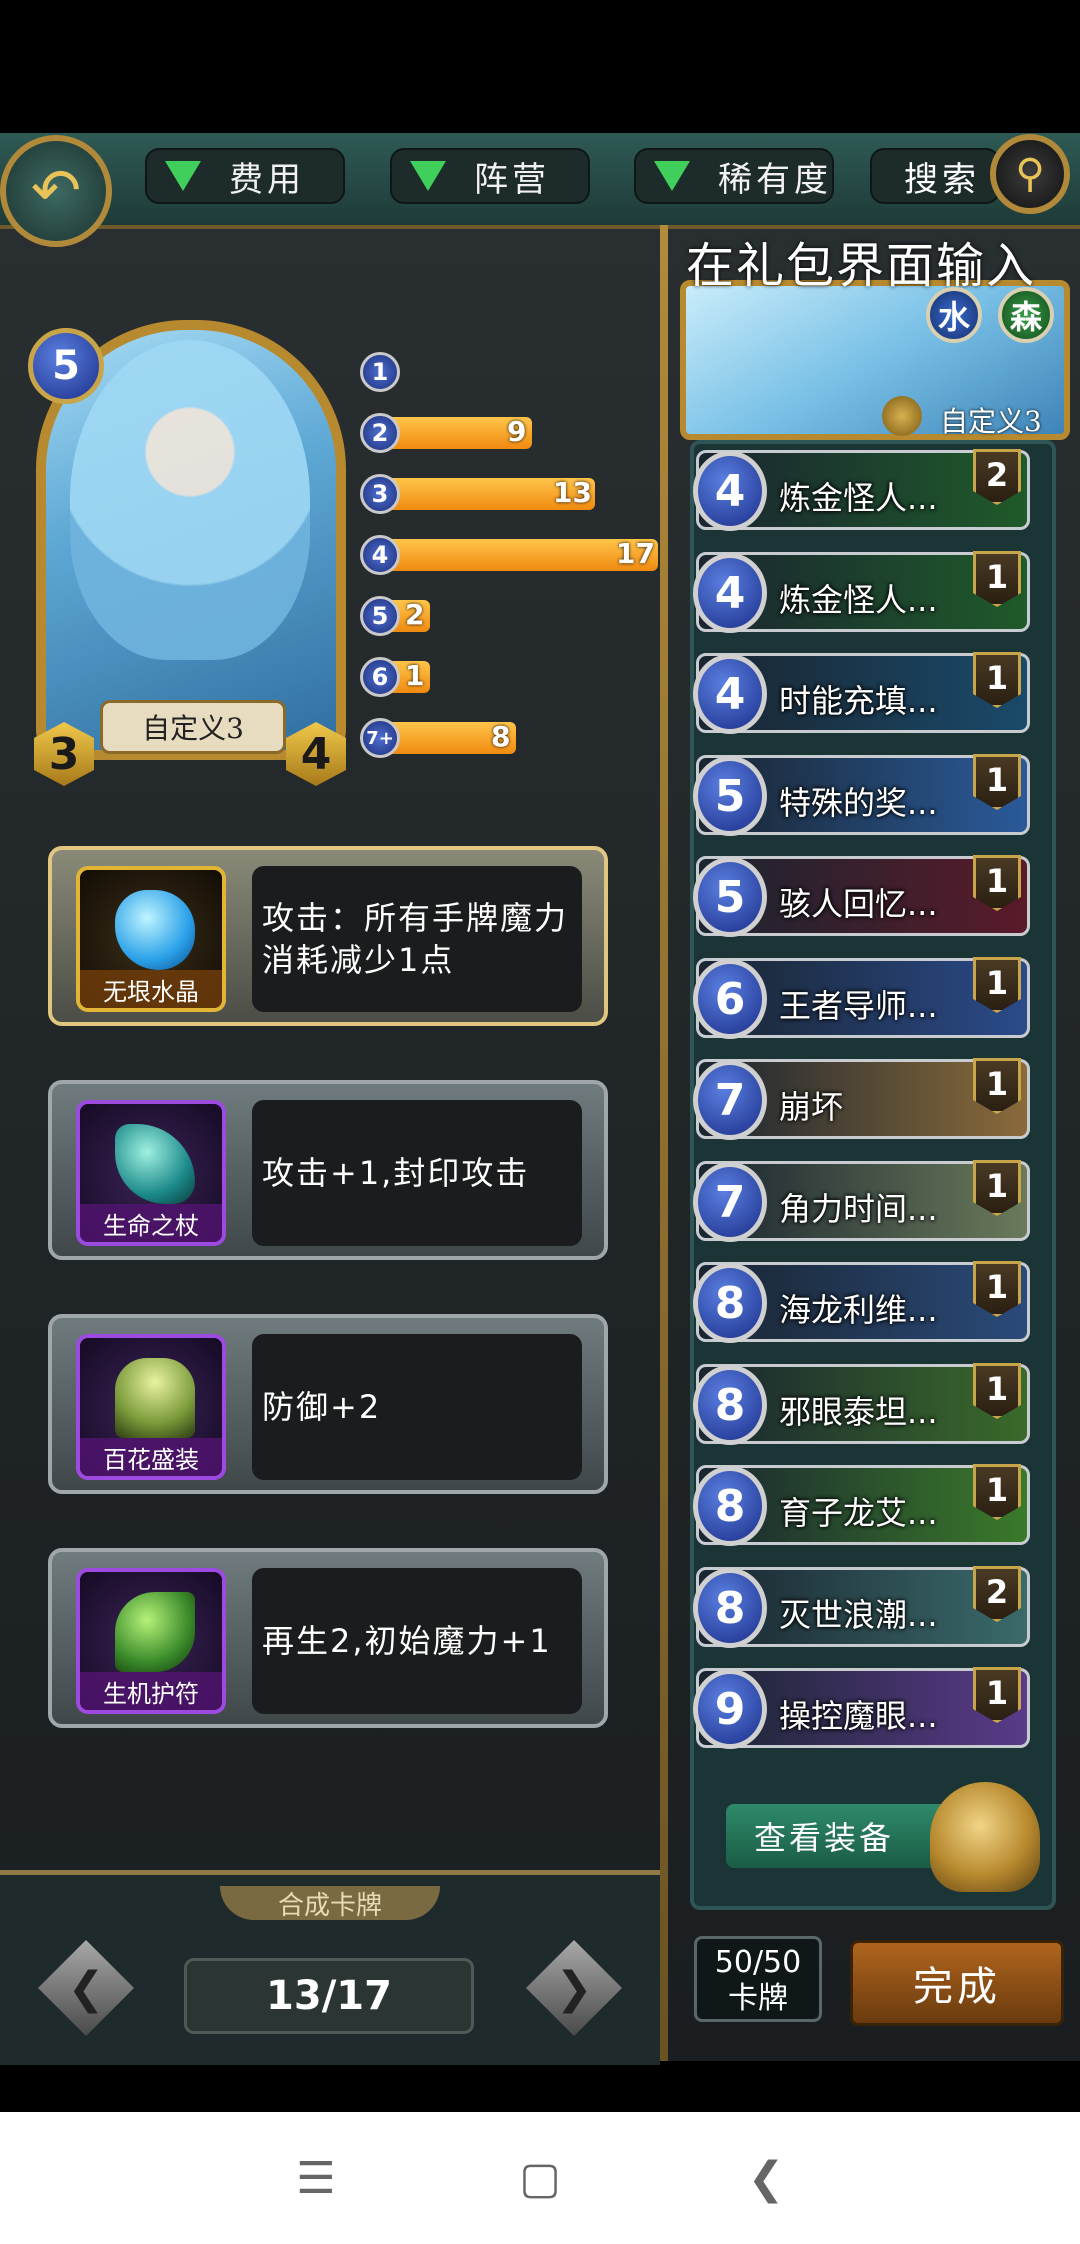 The height and width of the screenshot is (2244, 1080). What do you see at coordinates (766, 2178) in the screenshot?
I see `back-icon: ❮` at bounding box center [766, 2178].